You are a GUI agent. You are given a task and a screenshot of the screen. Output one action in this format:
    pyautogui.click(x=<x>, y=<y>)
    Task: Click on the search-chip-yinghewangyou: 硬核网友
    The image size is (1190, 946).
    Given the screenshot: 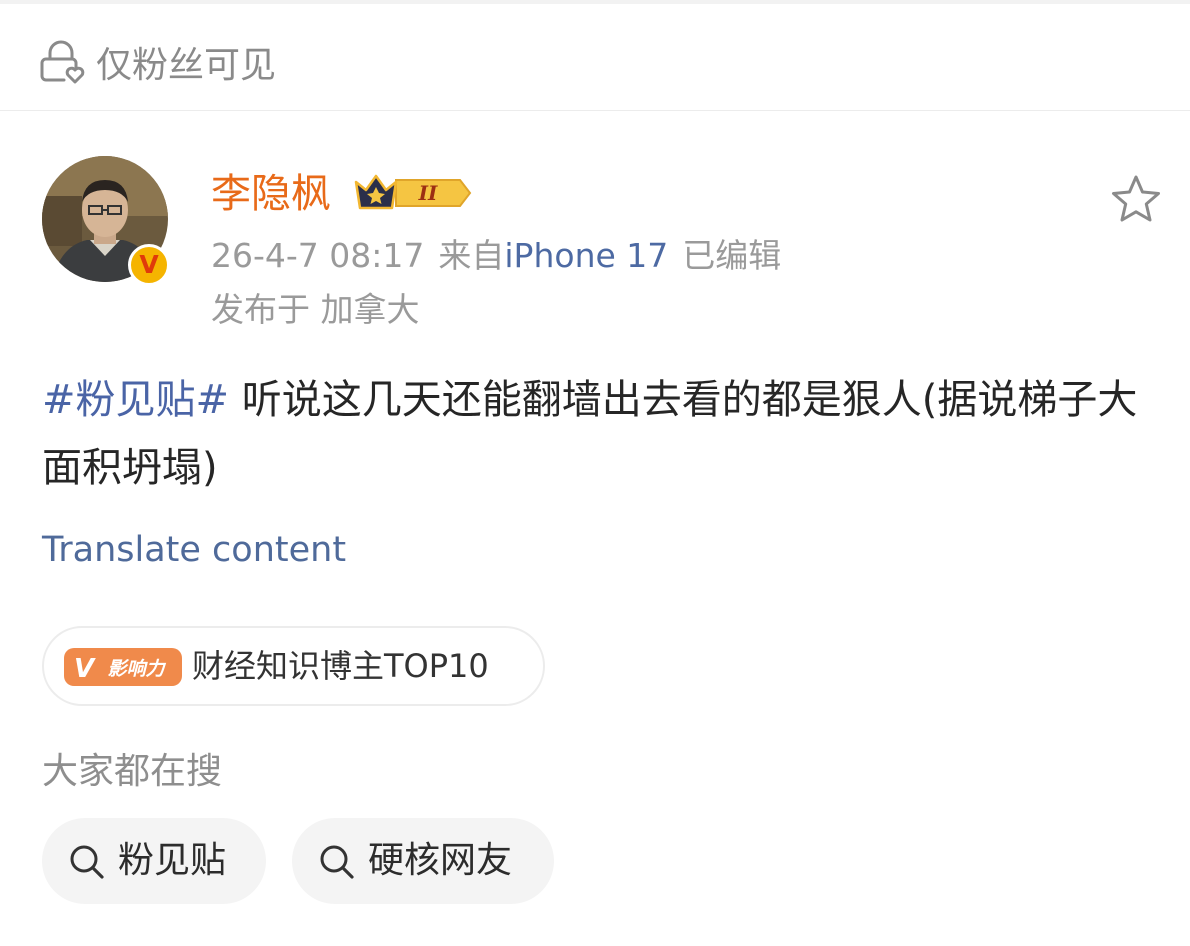 What is the action you would take?
    pyautogui.click(x=423, y=861)
    